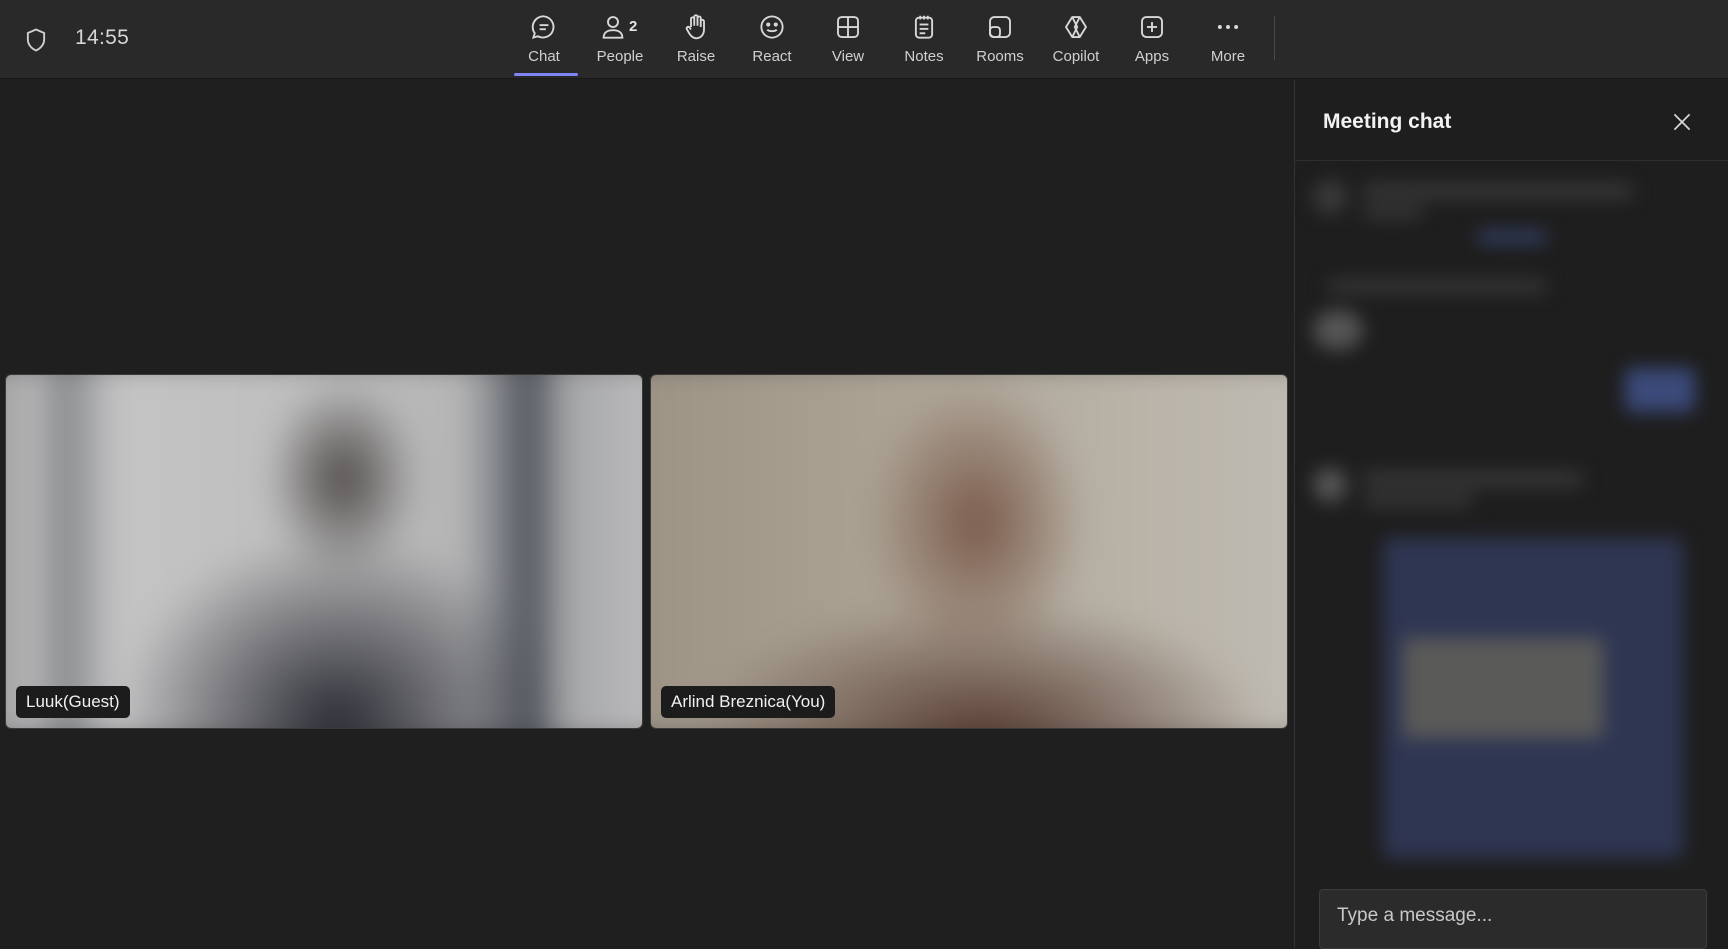  I want to click on emoji-smile-icon, so click(772, 28).